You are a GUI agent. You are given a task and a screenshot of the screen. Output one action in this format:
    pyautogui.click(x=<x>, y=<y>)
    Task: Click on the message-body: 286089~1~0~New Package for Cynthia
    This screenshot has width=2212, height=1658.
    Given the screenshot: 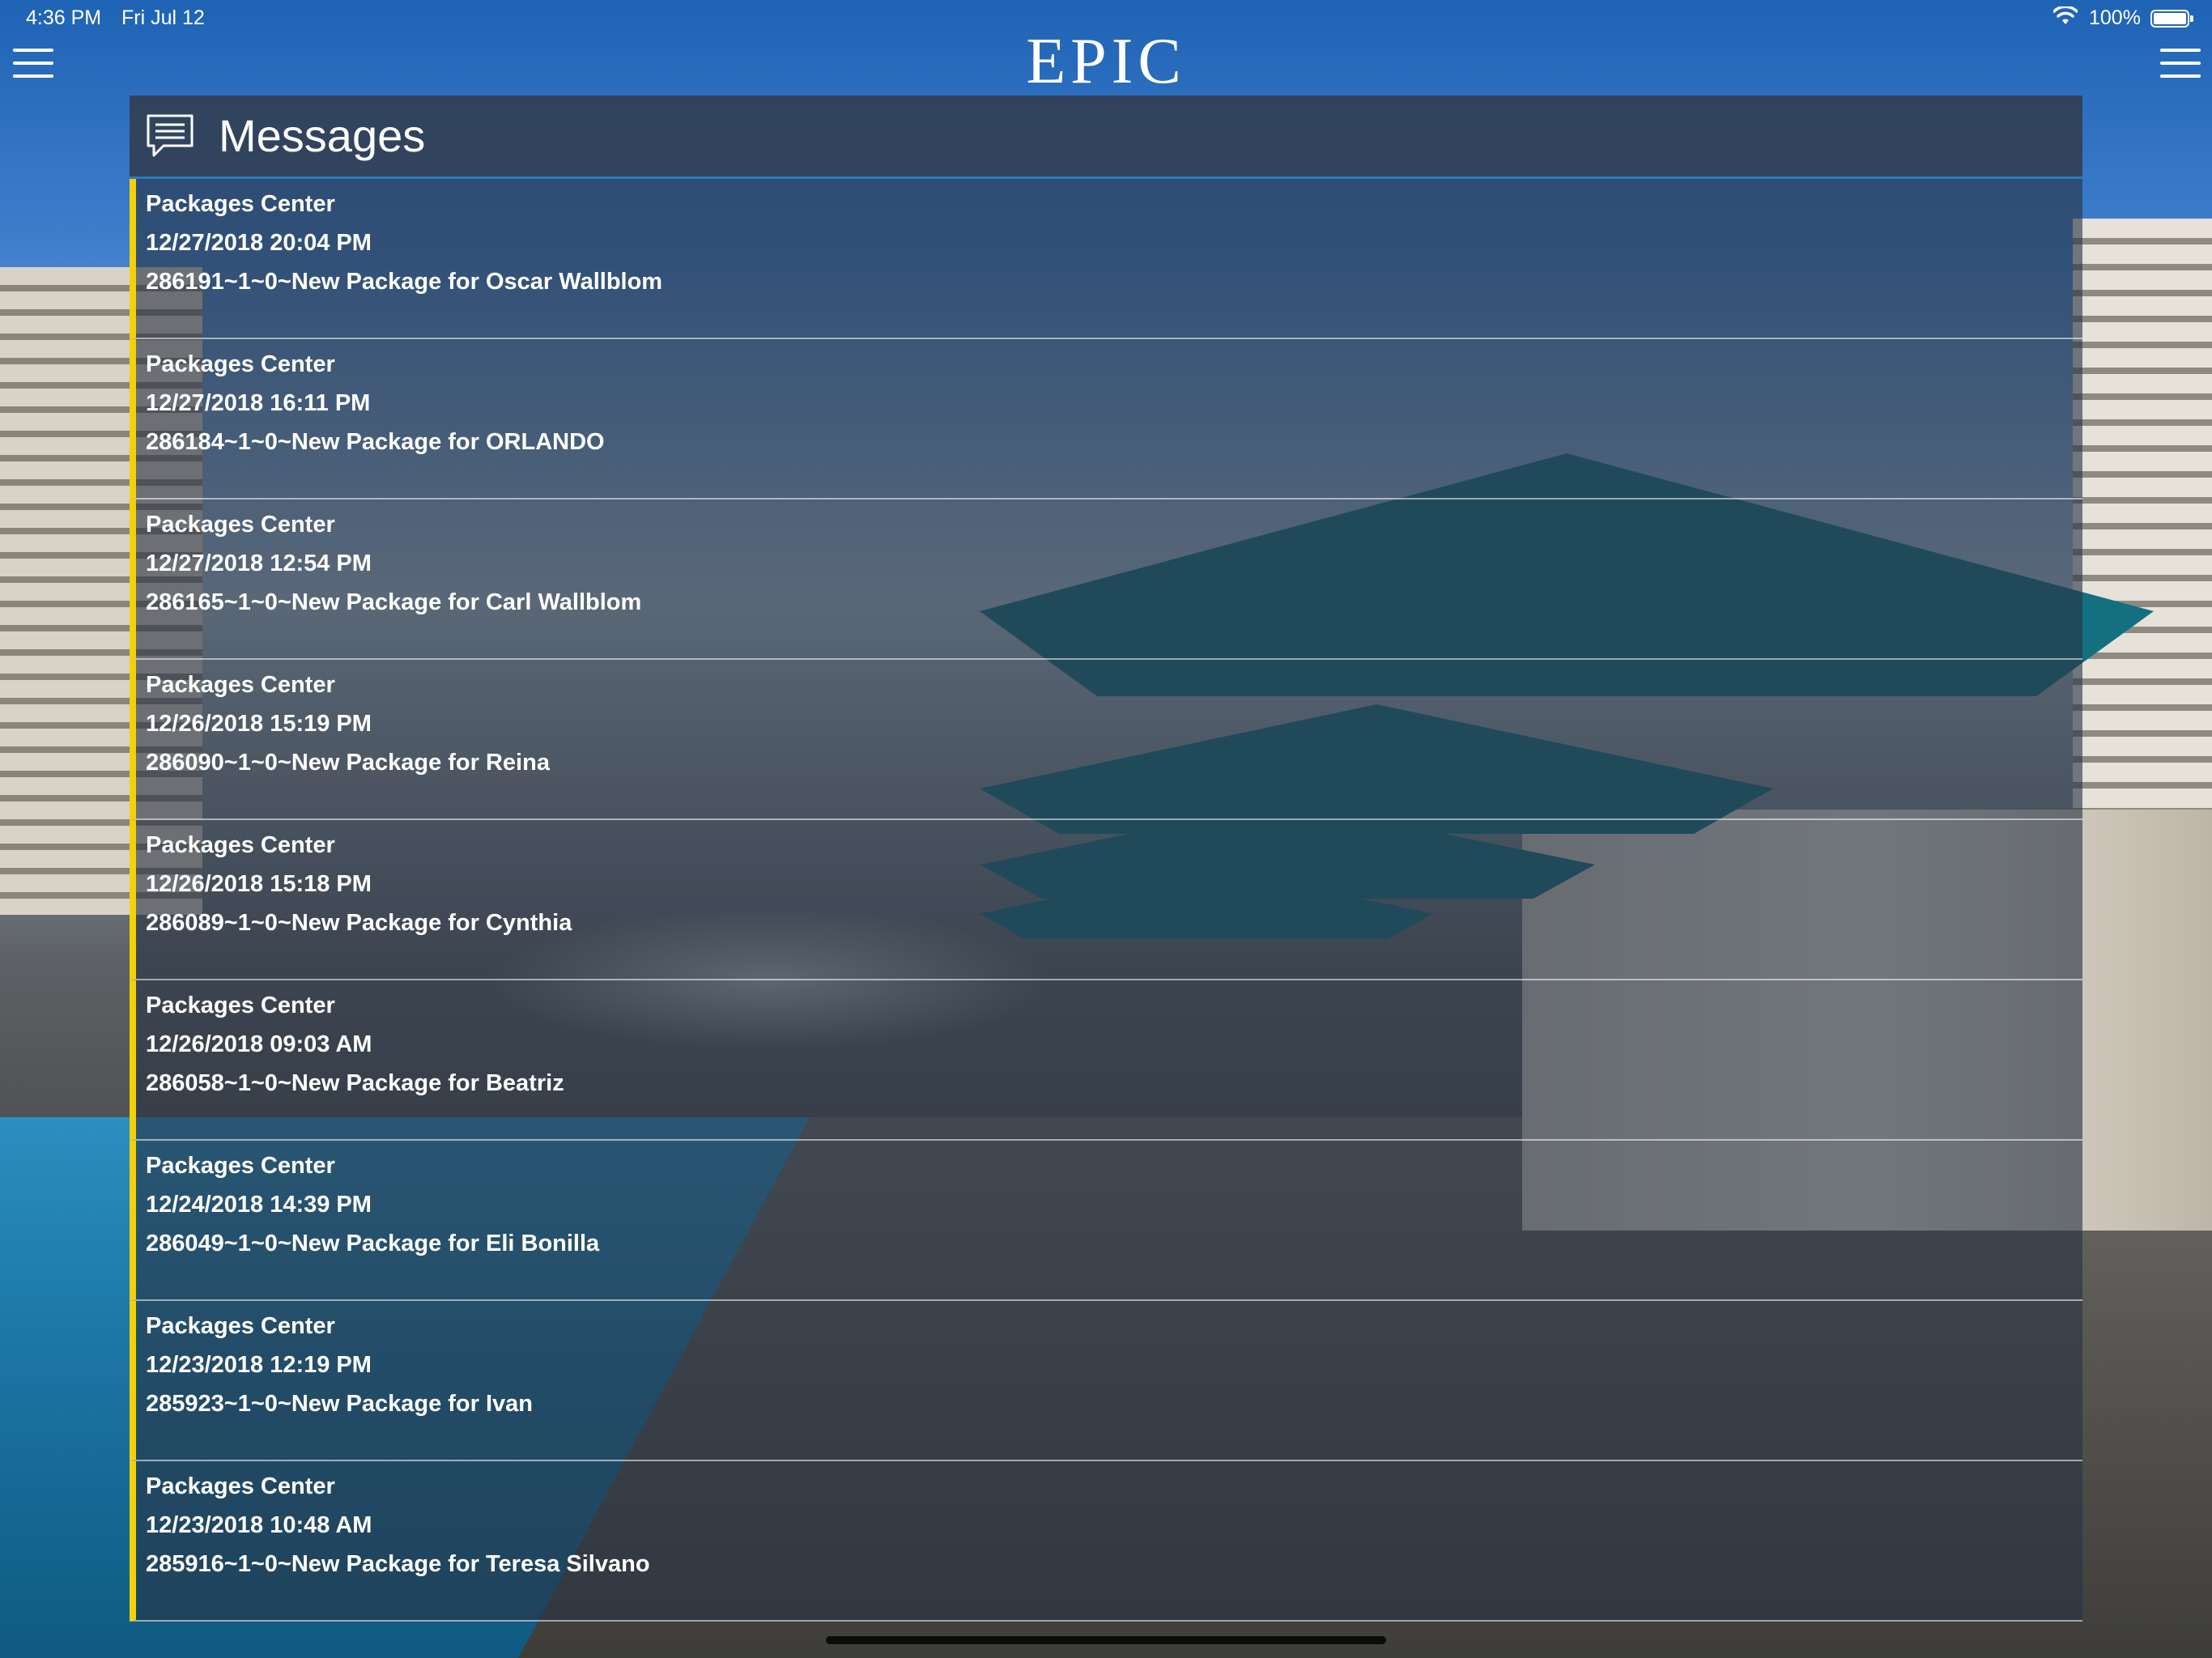 What is the action you would take?
    pyautogui.click(x=359, y=923)
    